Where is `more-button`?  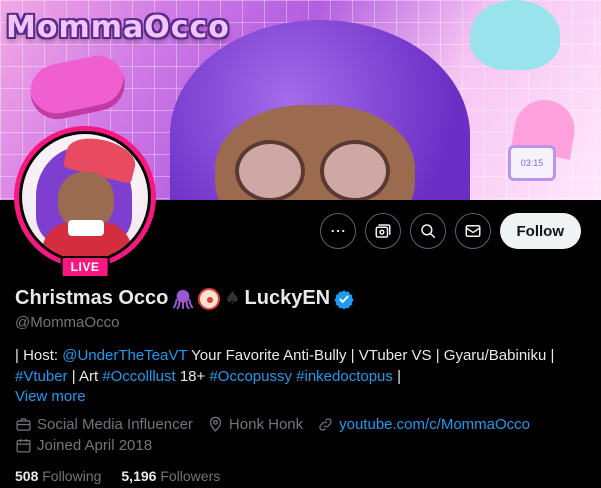
more-button is located at coordinates (337, 231).